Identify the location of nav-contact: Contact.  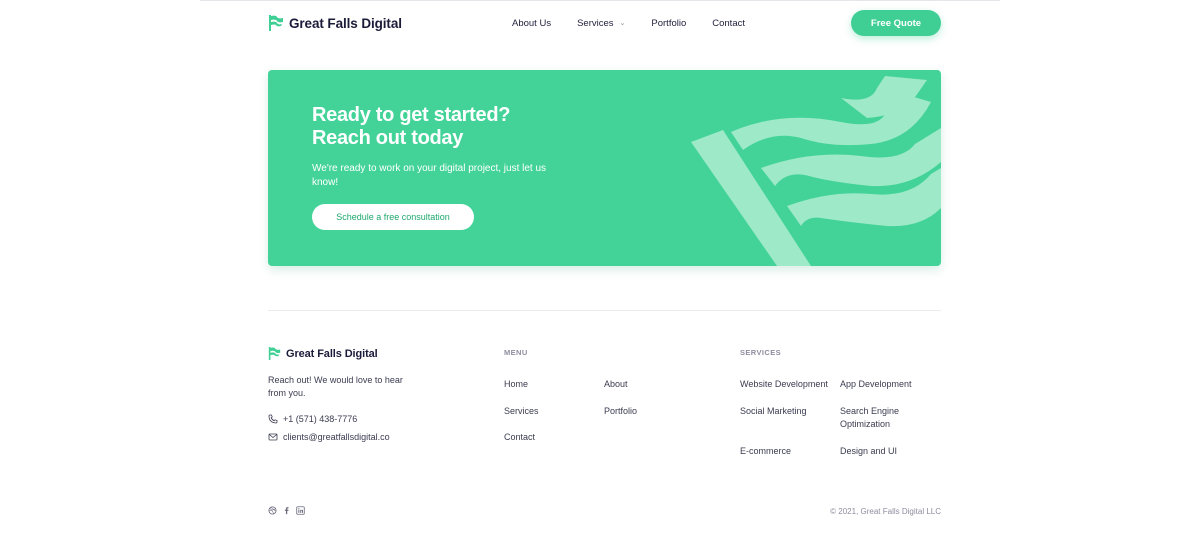
(728, 23).